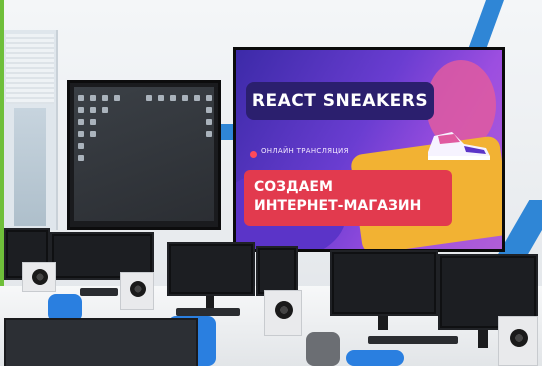 The width and height of the screenshot is (542, 366). What do you see at coordinates (305, 151) in the screenshot?
I see `live-label: ОНЛАЙН ТРАНСЛЯЦИЯ` at bounding box center [305, 151].